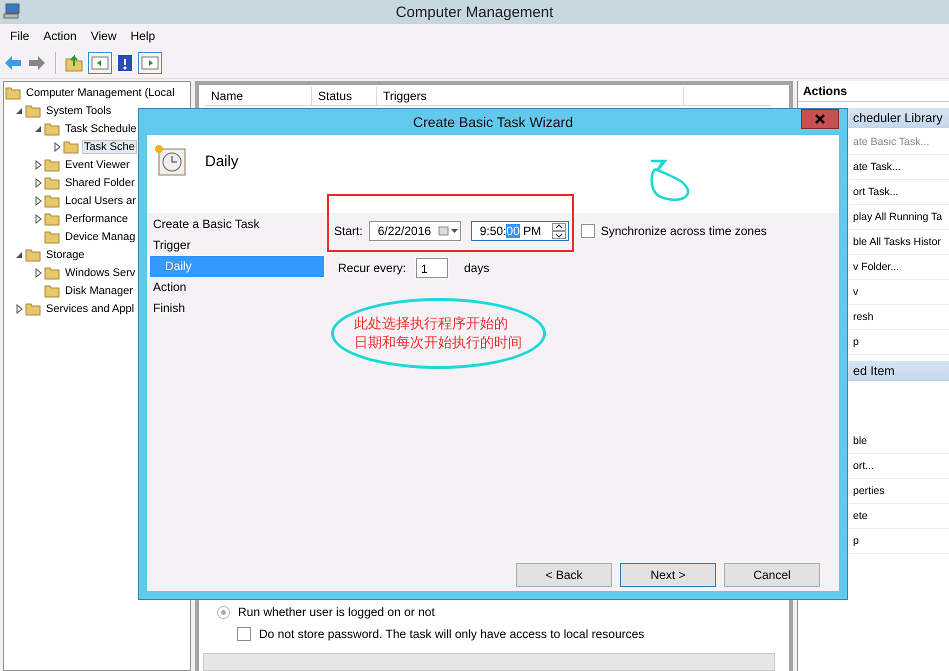 This screenshot has height=671, width=949. I want to click on menu-item: View, so click(103, 36).